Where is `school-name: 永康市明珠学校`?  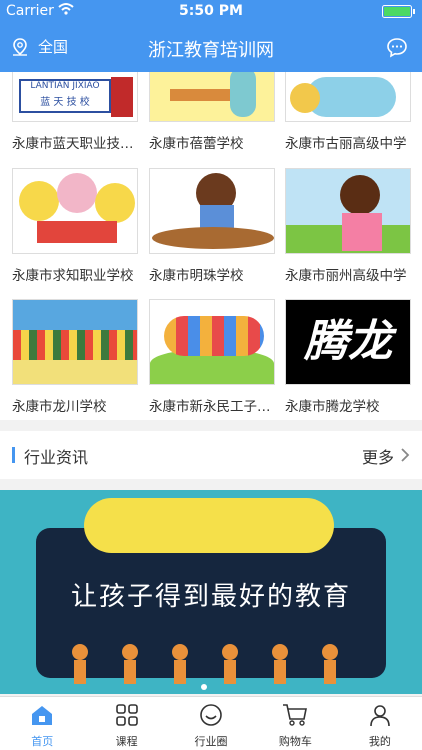 school-name: 永康市明珠学校 is located at coordinates (196, 276).